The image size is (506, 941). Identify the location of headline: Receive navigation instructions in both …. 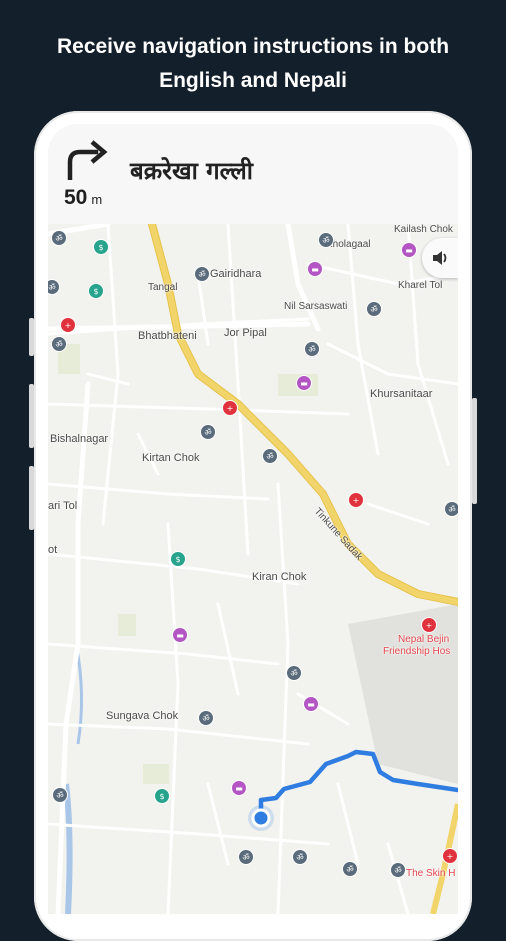
(253, 64).